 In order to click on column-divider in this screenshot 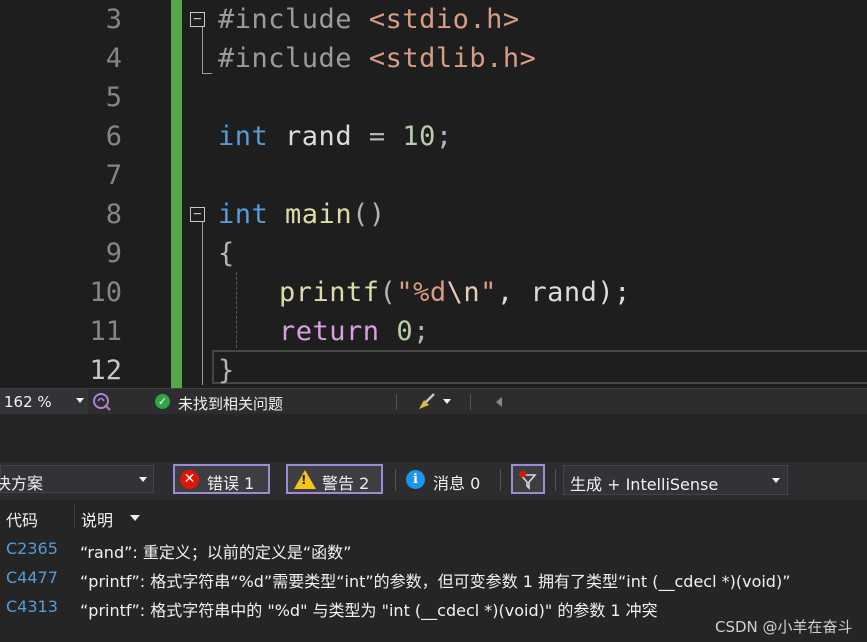, I will do `click(74, 516)`.